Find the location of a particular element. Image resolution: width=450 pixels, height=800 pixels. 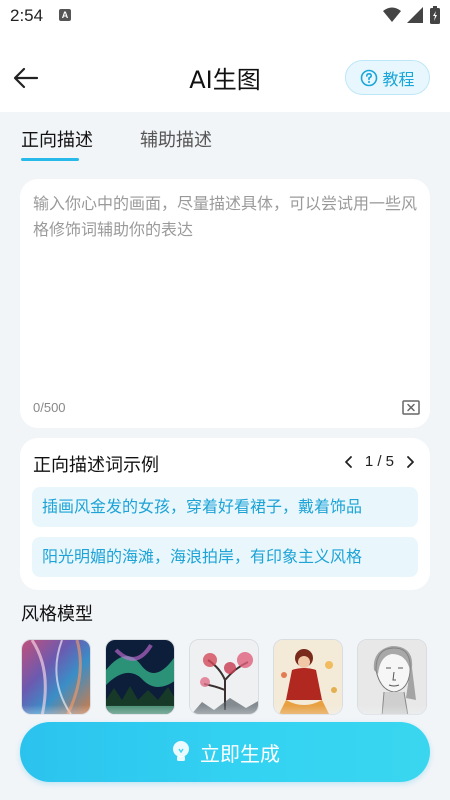

generate-button: 立即生成 is located at coordinates (225, 752).